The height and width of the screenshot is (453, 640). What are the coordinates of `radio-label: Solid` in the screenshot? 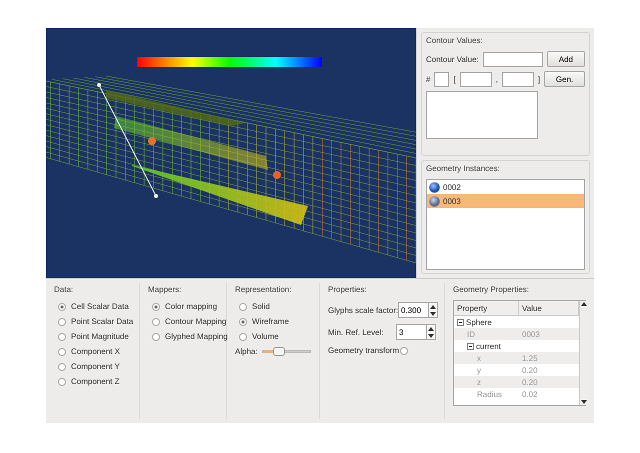 It's located at (261, 306).